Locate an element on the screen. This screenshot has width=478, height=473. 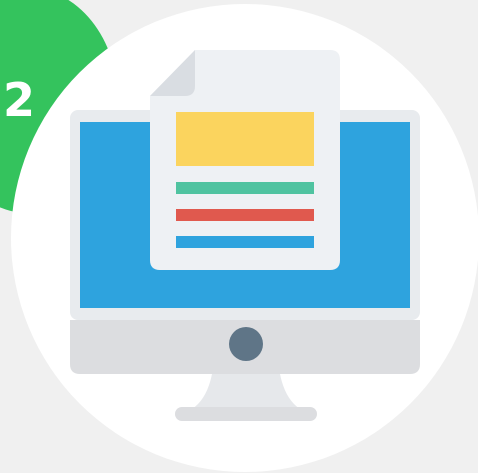
document-image-block is located at coordinates (245, 139).